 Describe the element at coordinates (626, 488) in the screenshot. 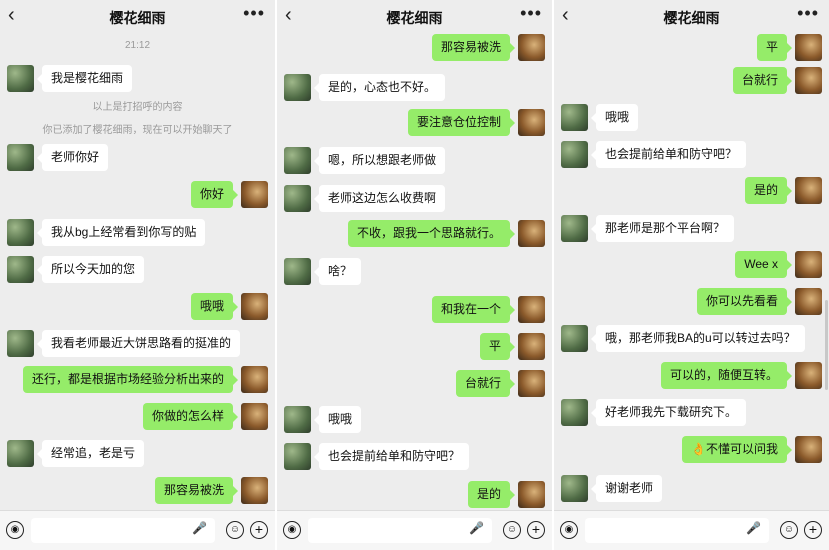

I see `message-bubble: 谢谢老师` at that location.